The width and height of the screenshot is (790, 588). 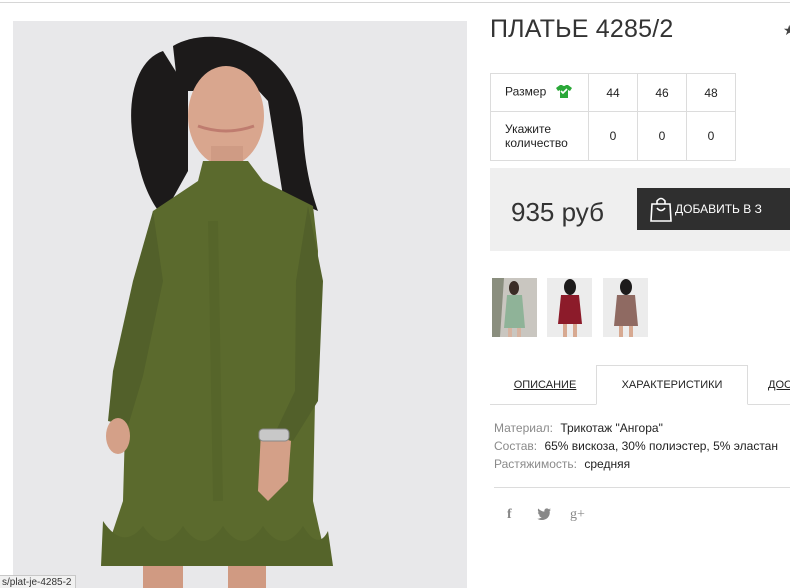 I want to click on facebook-icon: f, so click(x=509, y=515).